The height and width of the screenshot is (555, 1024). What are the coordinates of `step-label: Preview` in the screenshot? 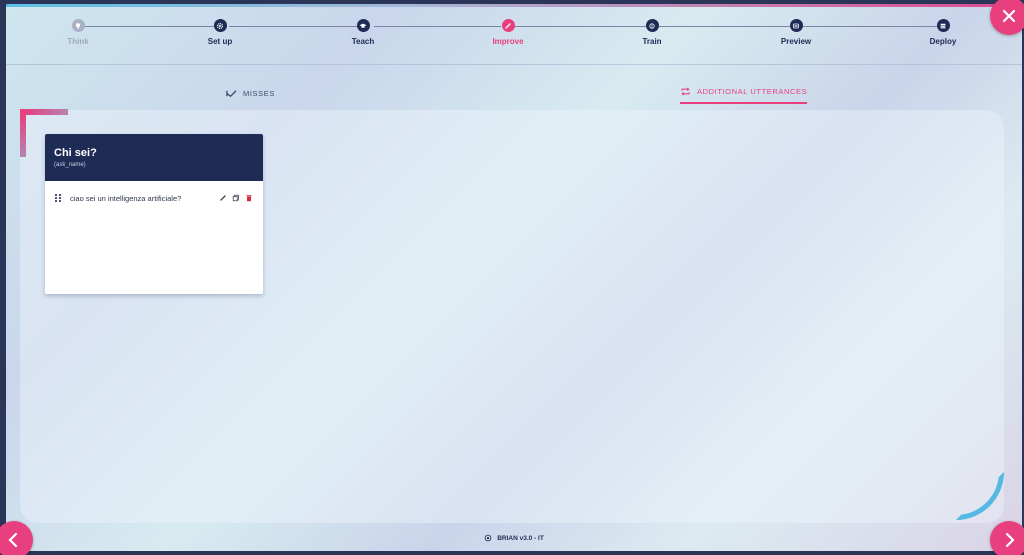 It's located at (796, 41).